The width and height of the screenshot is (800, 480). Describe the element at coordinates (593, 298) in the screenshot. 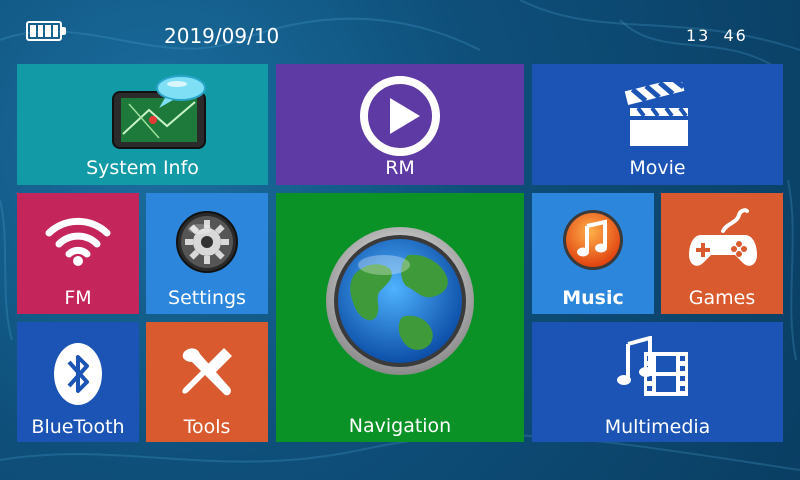

I see `tile-label: Music` at that location.